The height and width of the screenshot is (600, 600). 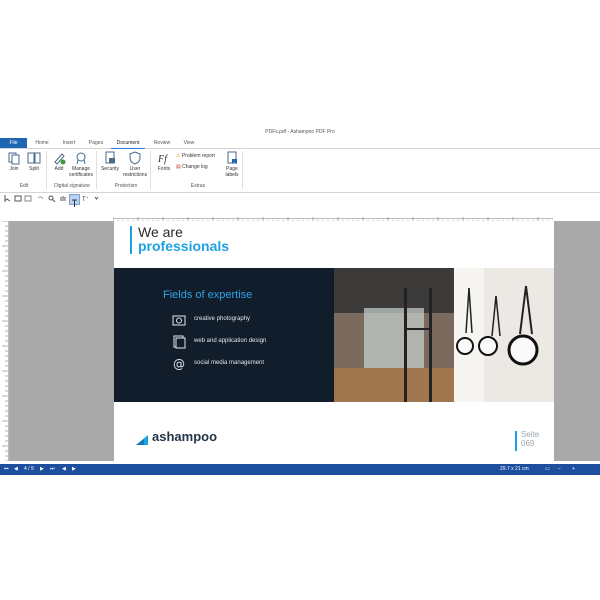 I want to click on quick-toolbar: T +, so click(x=300, y=200).